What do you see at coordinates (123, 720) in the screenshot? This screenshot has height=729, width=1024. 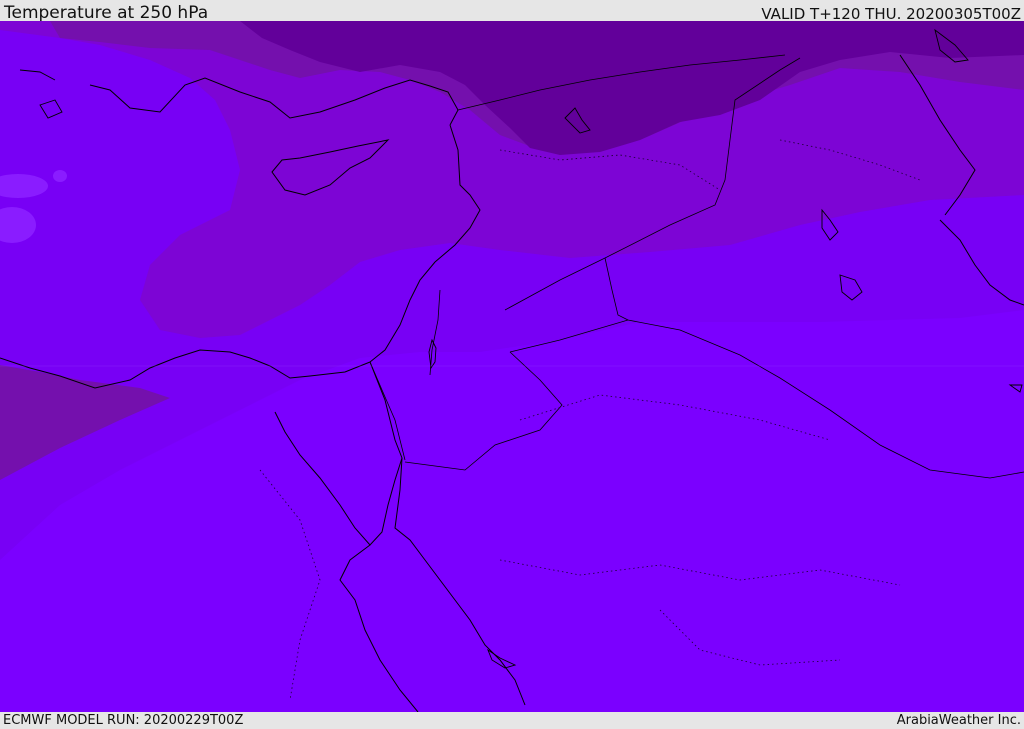 I see `model-run-label: ECMWF MODEL RUN: 20200229T00Z` at bounding box center [123, 720].